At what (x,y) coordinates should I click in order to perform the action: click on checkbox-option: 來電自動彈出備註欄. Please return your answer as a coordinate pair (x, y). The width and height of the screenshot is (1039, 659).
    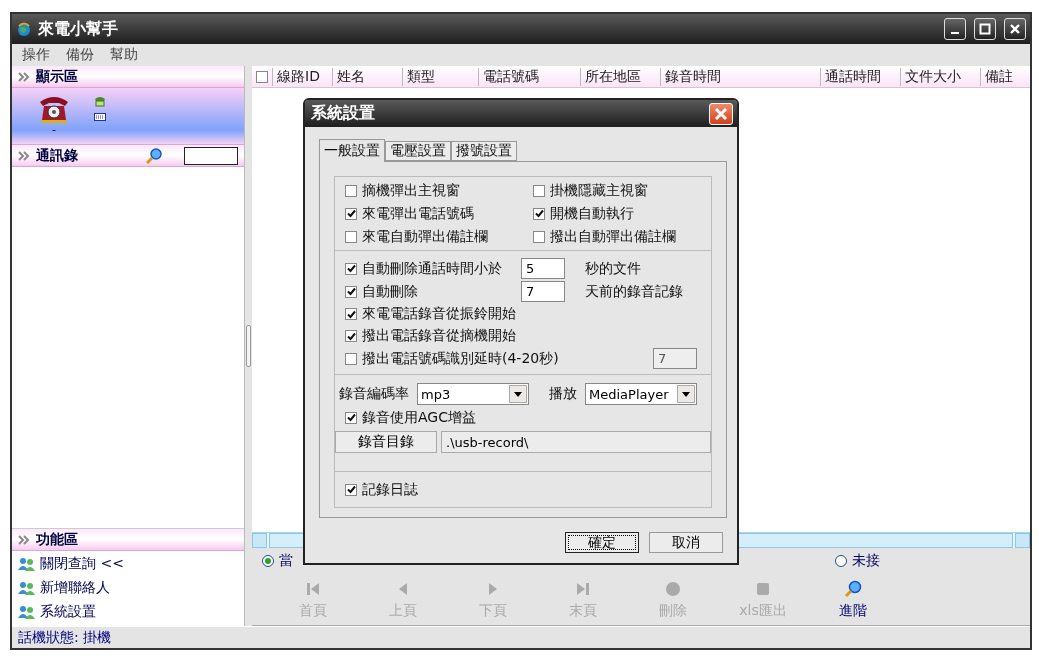
    Looking at the image, I should click on (439, 236).